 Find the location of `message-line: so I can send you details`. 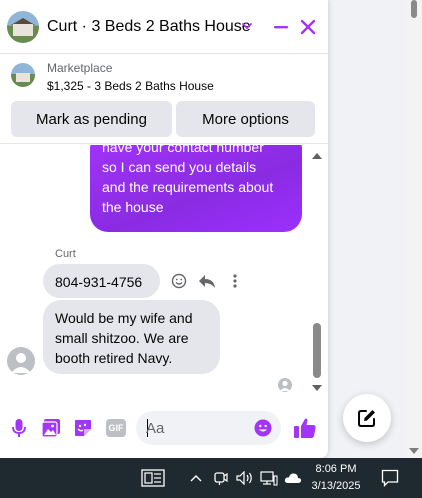

message-line: so I can send you details is located at coordinates (179, 167).